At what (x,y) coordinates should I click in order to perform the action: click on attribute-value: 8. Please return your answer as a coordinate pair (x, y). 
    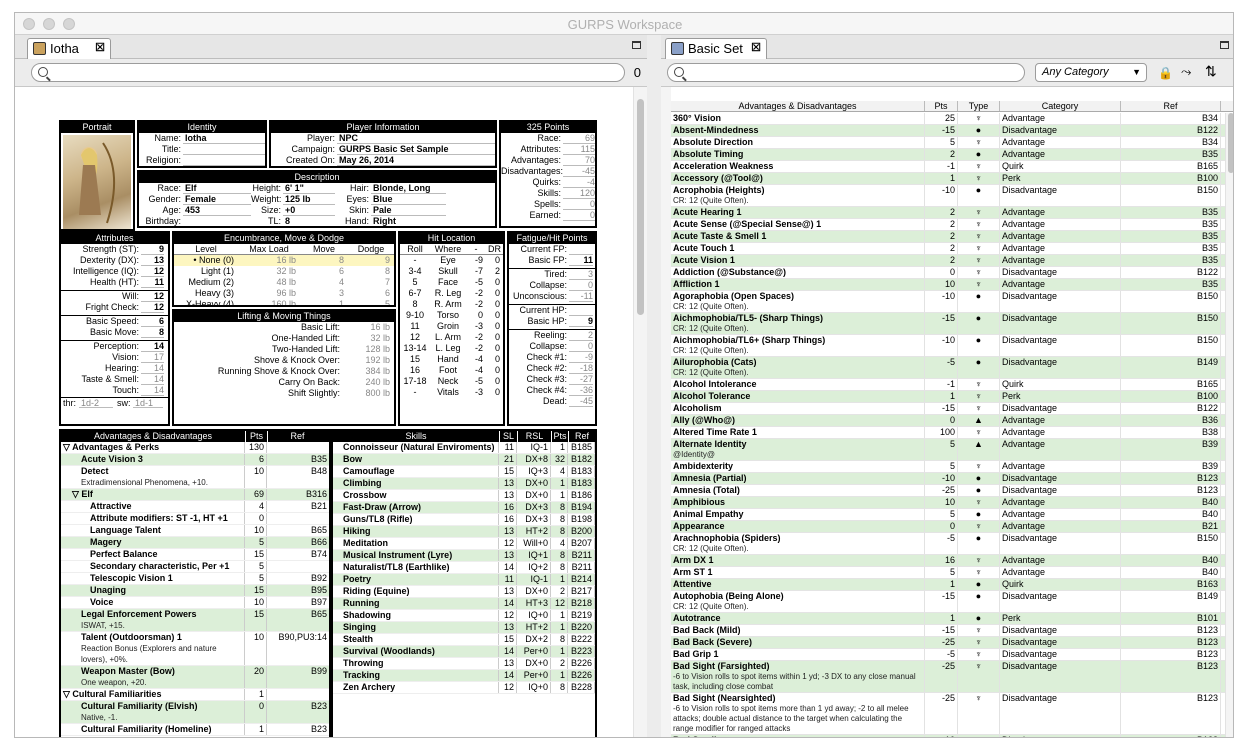
    Looking at the image, I should click on (152, 332).